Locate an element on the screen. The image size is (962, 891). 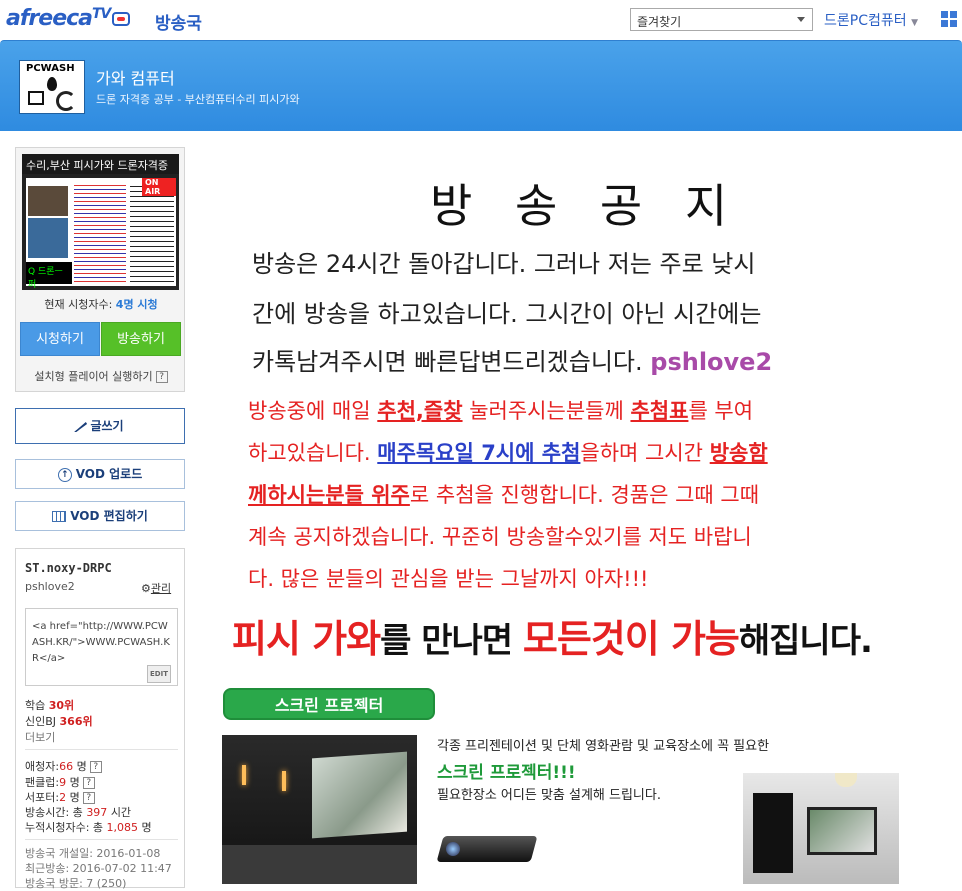
caret-down-icon: ▼ is located at coordinates (914, 23).